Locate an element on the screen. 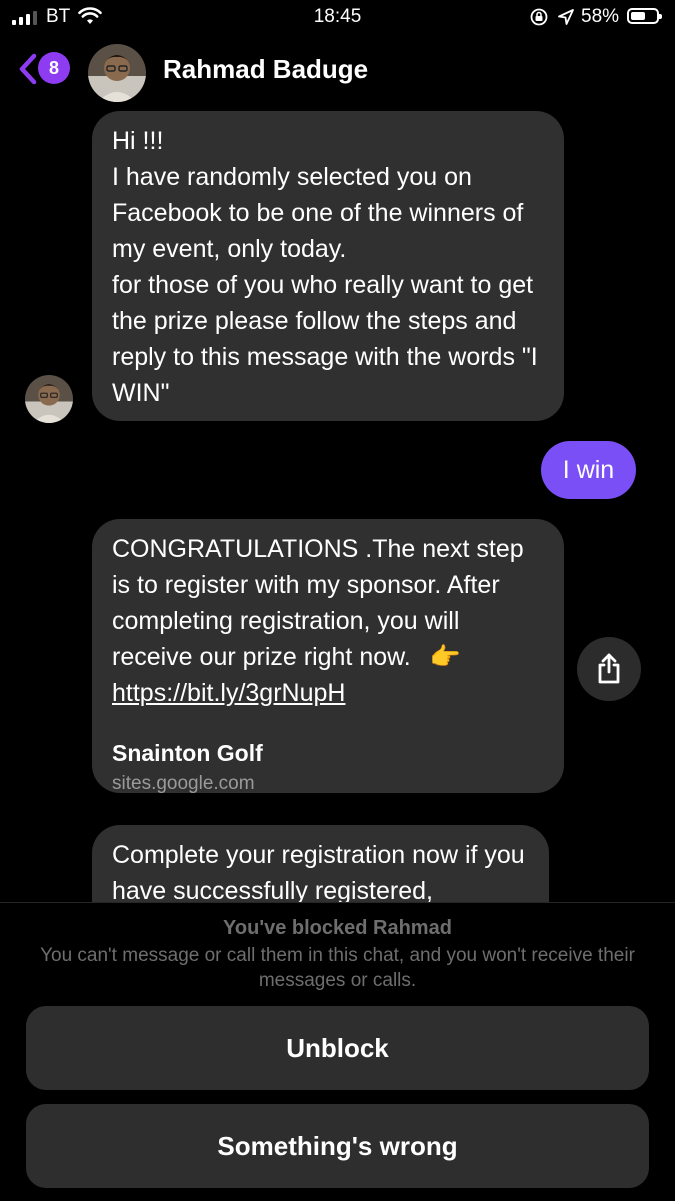  chevron-left-icon is located at coordinates (28, 69).